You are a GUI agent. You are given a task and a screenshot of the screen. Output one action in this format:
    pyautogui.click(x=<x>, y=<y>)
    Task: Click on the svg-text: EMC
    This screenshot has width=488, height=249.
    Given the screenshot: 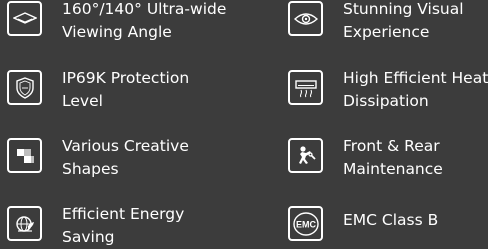 What is the action you would take?
    pyautogui.click(x=306, y=224)
    